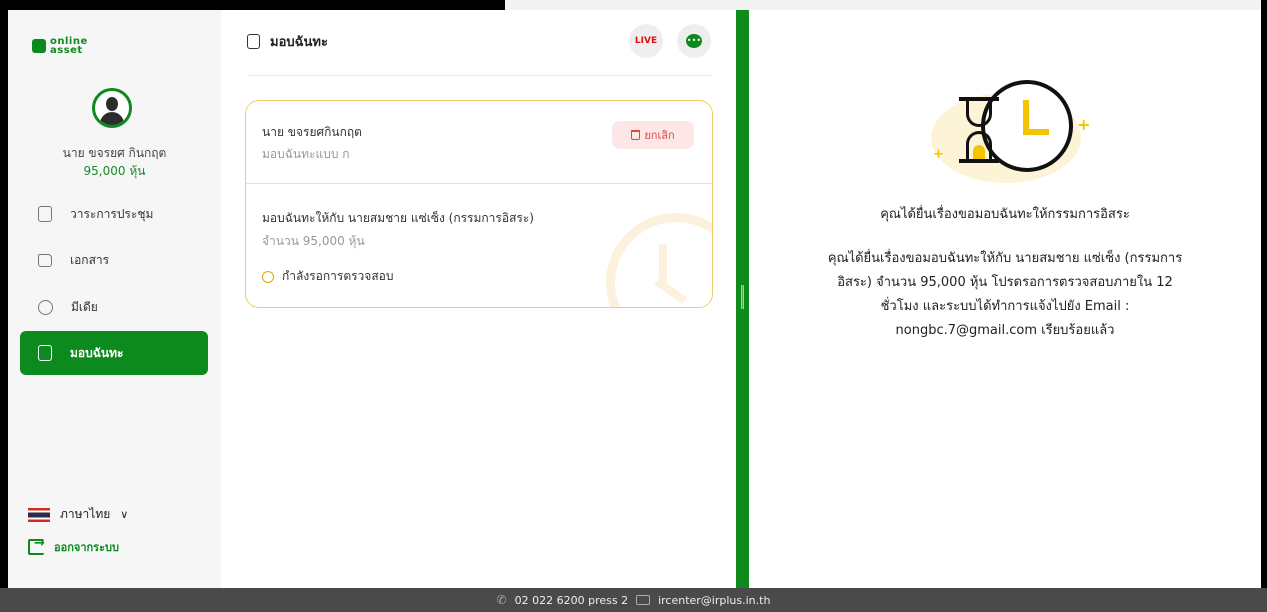  I want to click on logout-icon, so click(36, 545).